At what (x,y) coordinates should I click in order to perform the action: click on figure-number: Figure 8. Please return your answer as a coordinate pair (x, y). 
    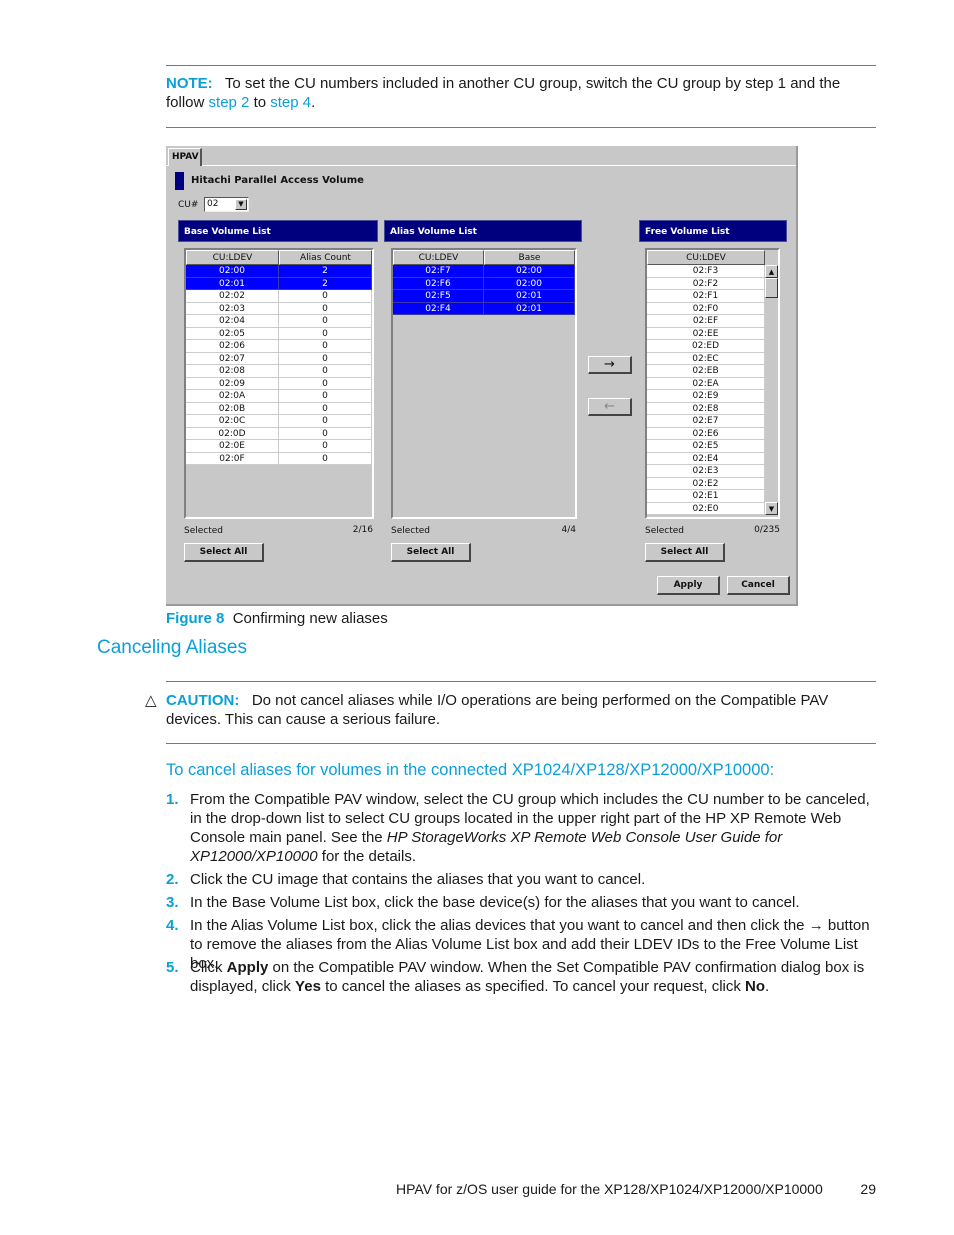
    Looking at the image, I should click on (195, 618).